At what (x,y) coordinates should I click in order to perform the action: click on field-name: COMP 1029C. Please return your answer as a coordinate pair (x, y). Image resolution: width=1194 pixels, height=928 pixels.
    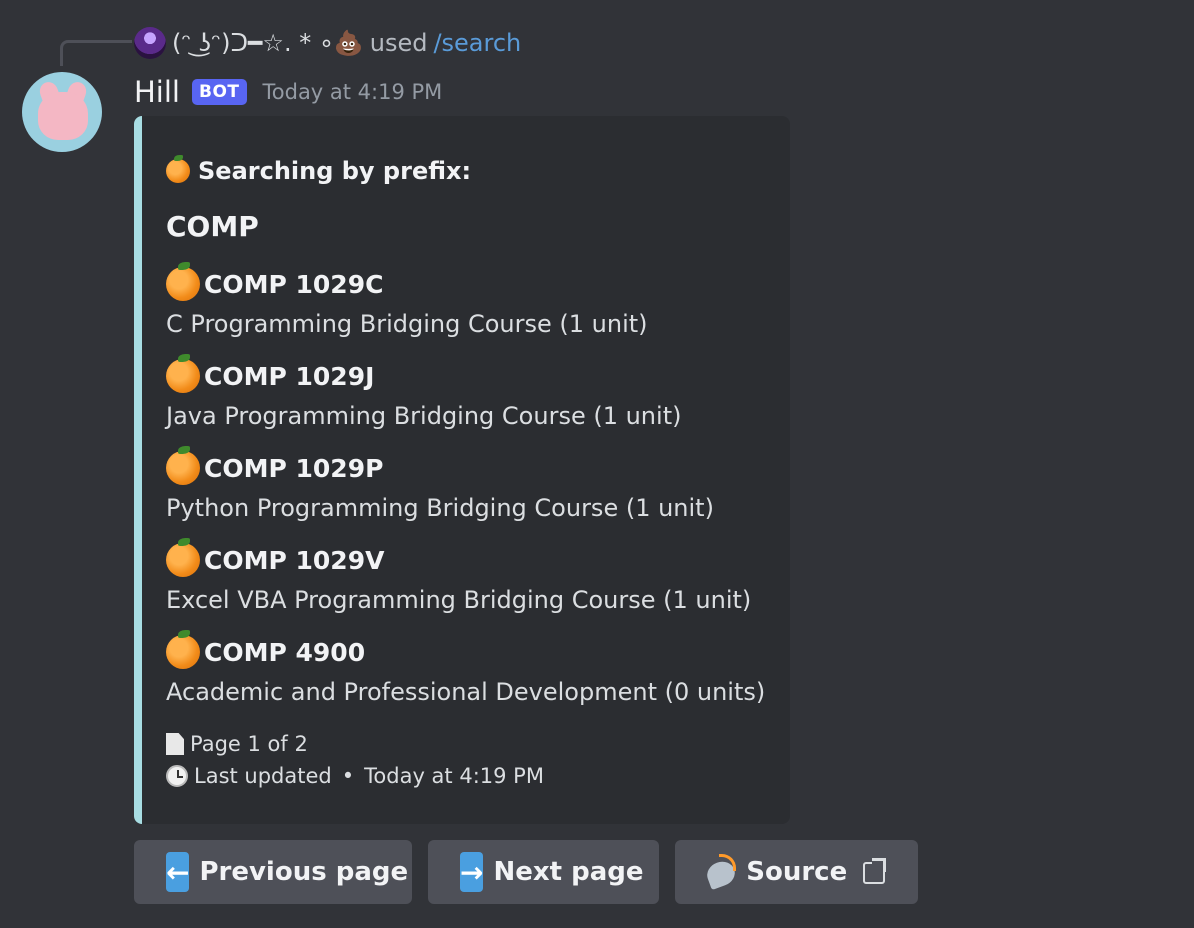
    Looking at the image, I should click on (294, 284).